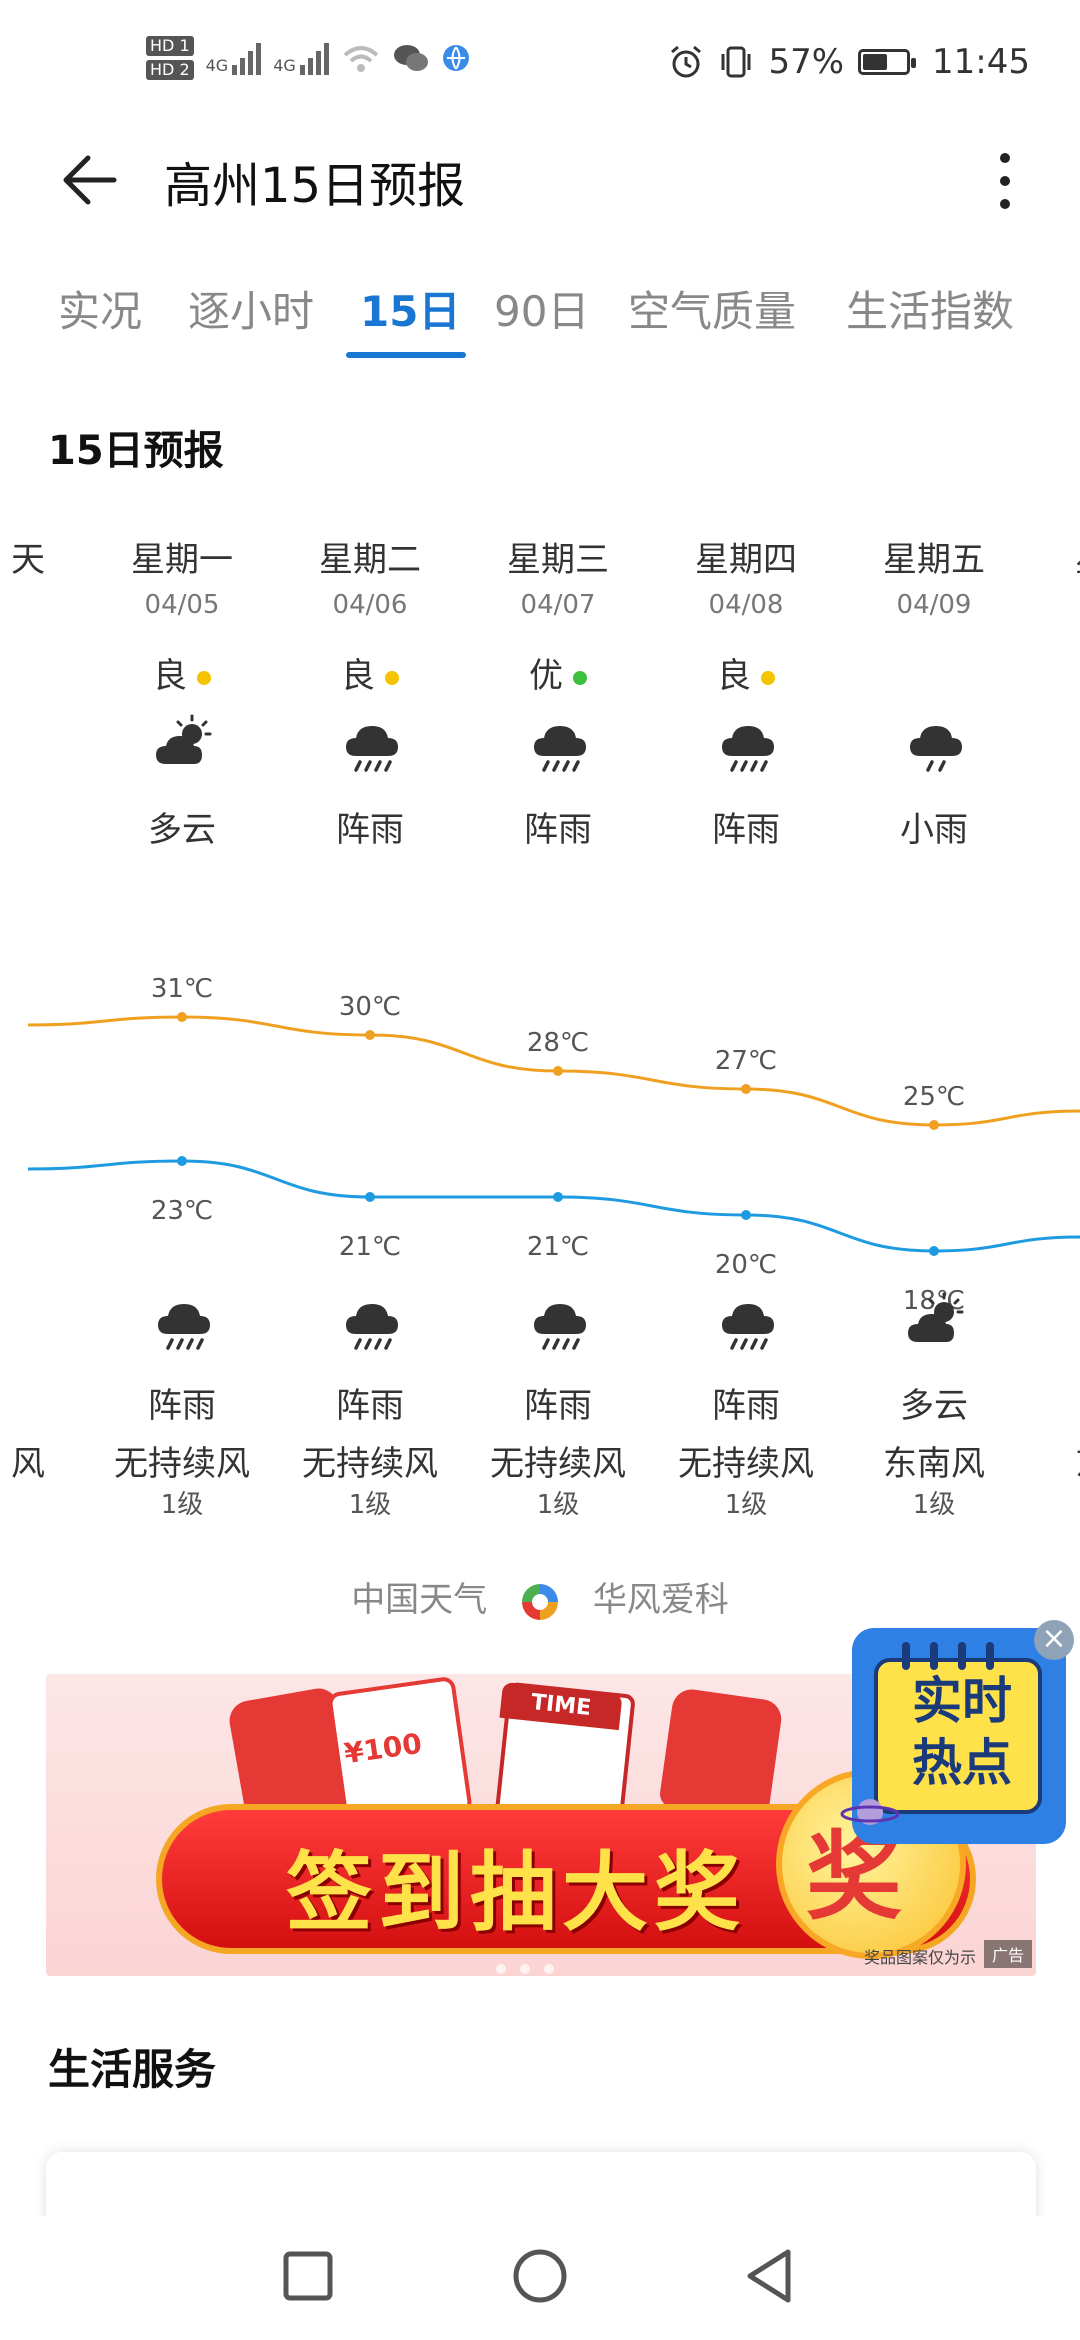 The image size is (1080, 2340). I want to click on status-right: 57% 11:45, so click(849, 62).